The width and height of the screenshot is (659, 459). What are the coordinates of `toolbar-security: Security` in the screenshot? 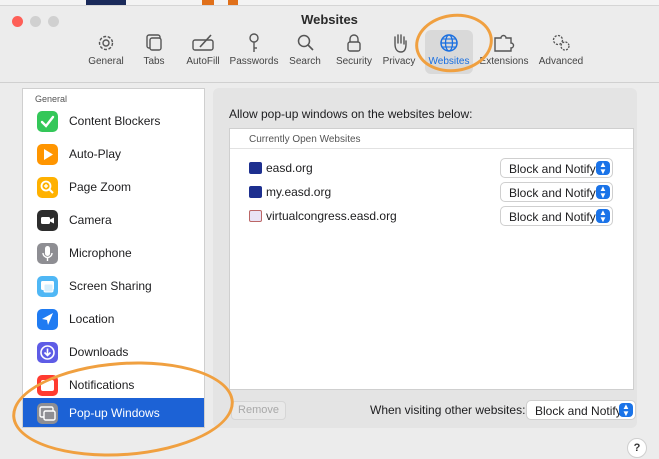 It's located at (354, 52).